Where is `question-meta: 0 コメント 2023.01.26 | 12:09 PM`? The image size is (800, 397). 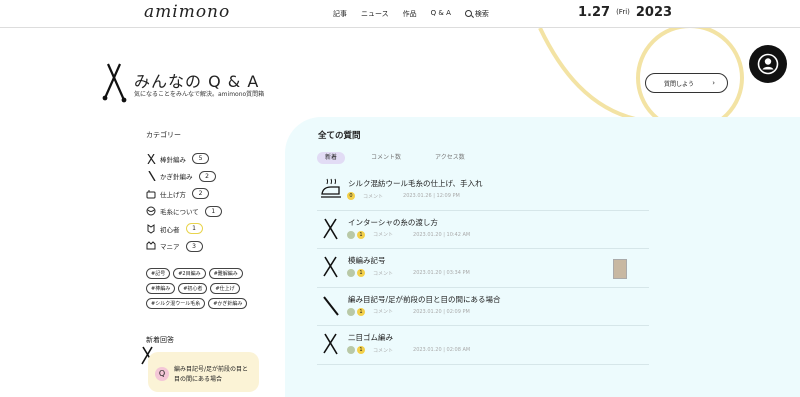 question-meta: 0 コメント 2023.01.26 | 12:09 PM is located at coordinates (403, 196).